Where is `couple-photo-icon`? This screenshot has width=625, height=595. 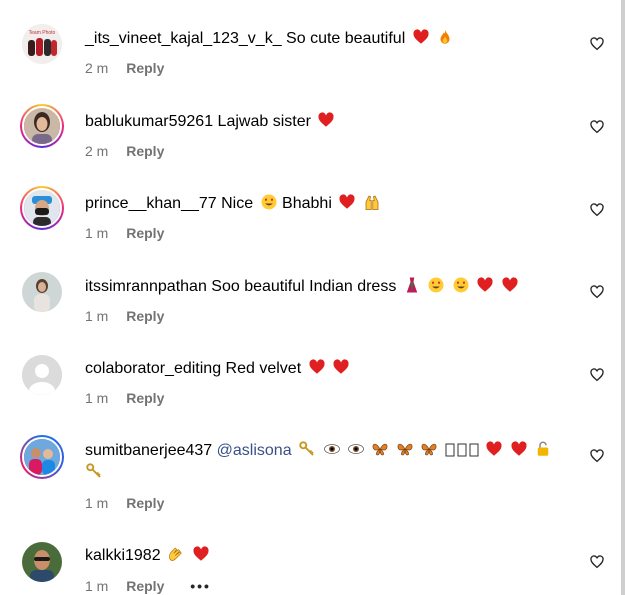 couple-photo-icon is located at coordinates (42, 457).